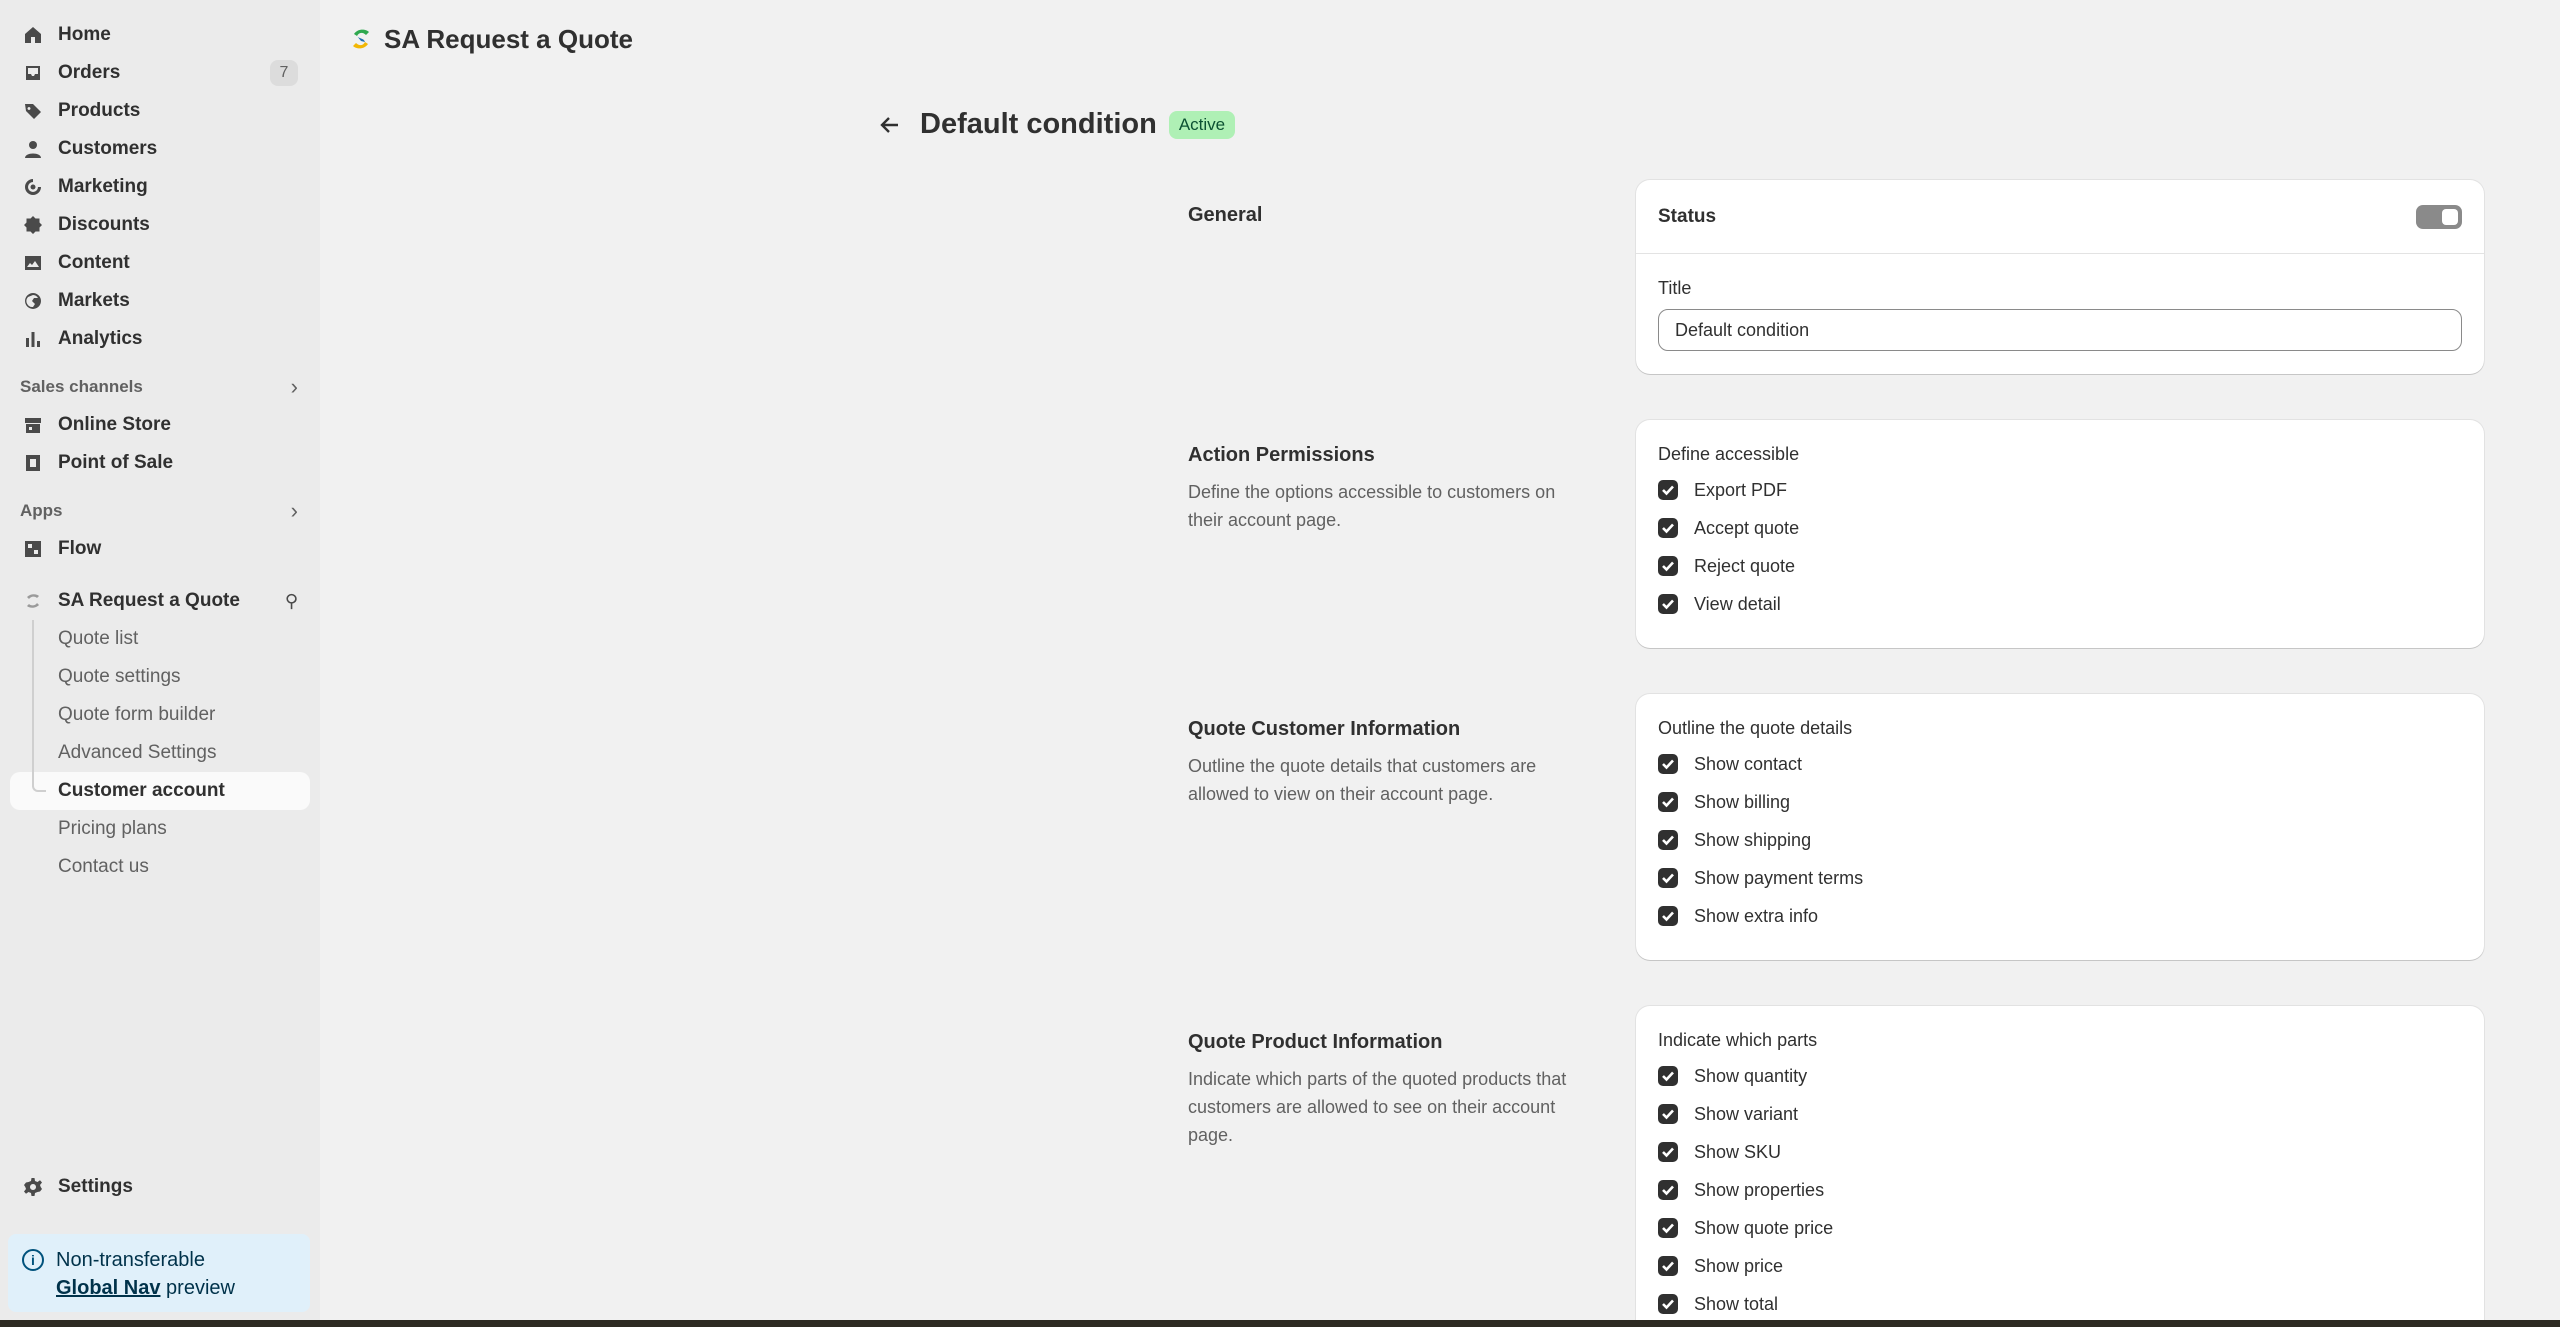 The height and width of the screenshot is (1327, 2560). What do you see at coordinates (33, 463) in the screenshot?
I see `pos-icon` at bounding box center [33, 463].